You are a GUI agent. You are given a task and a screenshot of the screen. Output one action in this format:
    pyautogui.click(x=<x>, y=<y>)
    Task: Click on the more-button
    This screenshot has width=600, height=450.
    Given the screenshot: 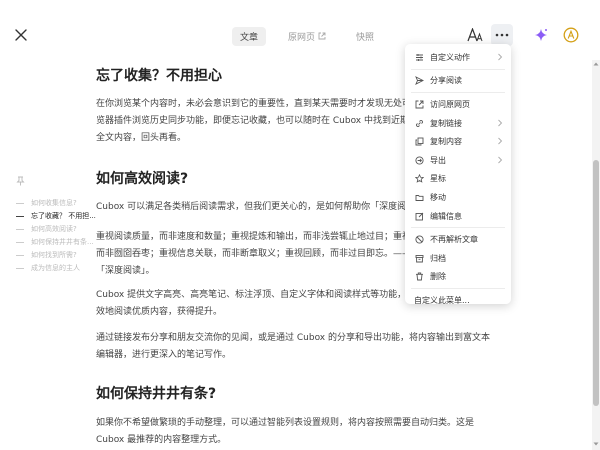 What is the action you would take?
    pyautogui.click(x=502, y=35)
    